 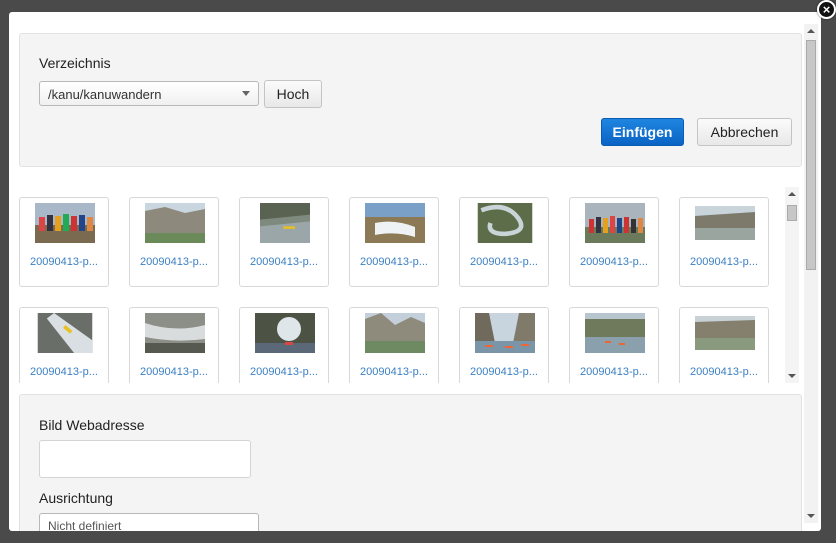 What do you see at coordinates (76, 498) in the screenshot?
I see `alignment-label: Ausrichtung` at bounding box center [76, 498].